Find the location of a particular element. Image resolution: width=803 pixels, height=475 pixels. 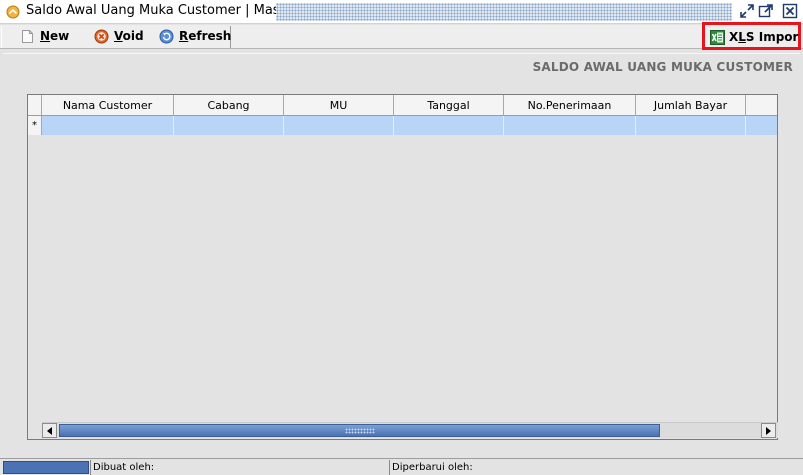

excel-icon is located at coordinates (717, 37).